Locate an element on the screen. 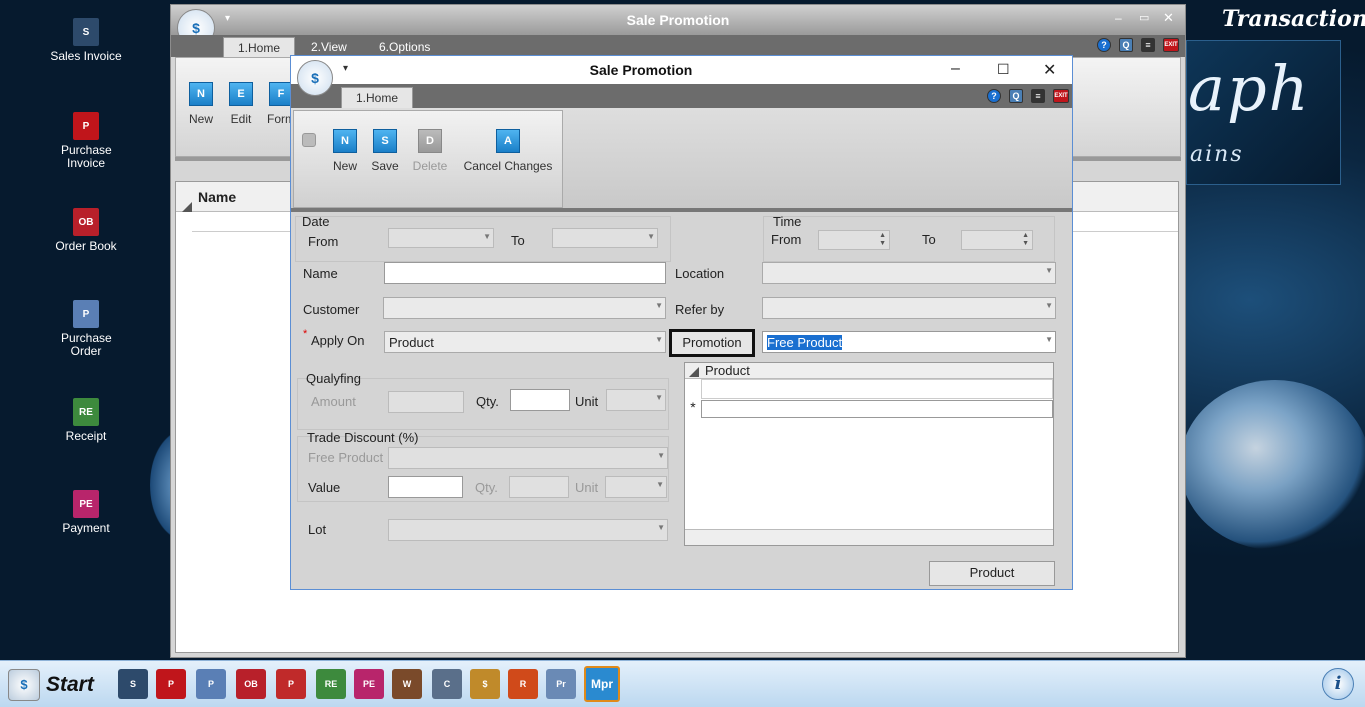 The height and width of the screenshot is (707, 1365). unit2-label: Unit is located at coordinates (587, 487).